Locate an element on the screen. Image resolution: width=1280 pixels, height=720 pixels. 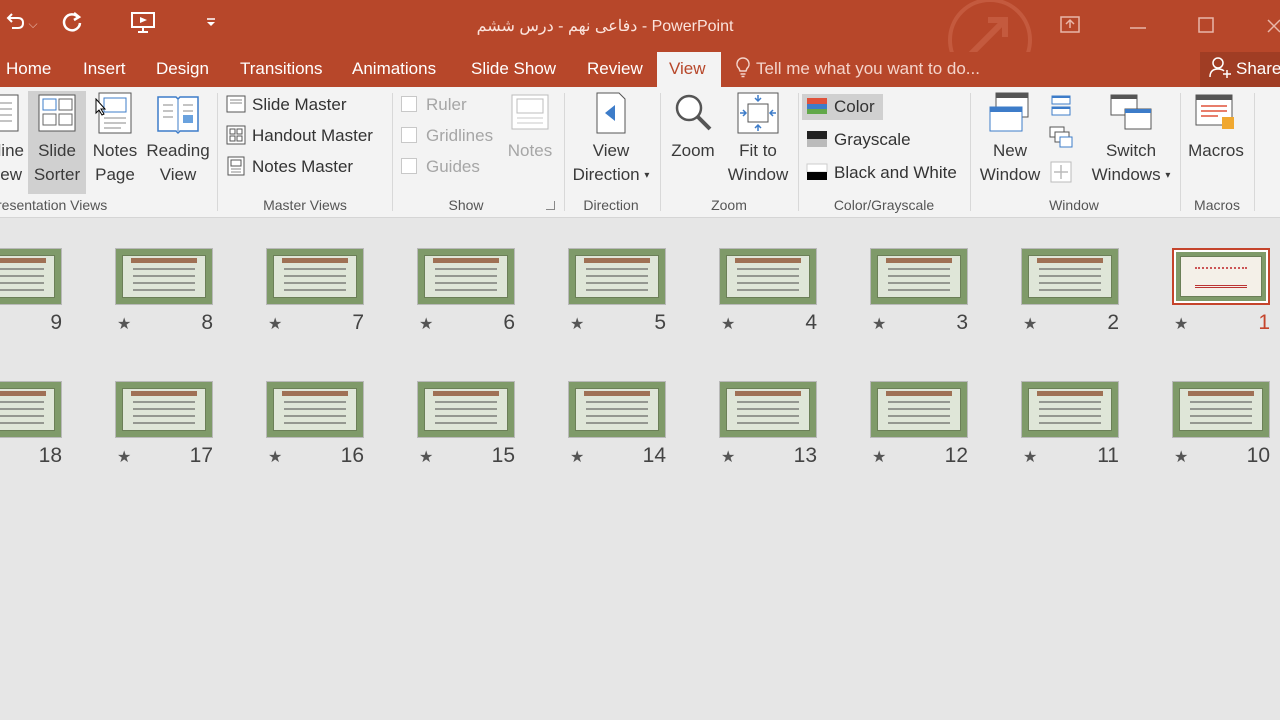
slide-number: 14 is located at coordinates (654, 455).